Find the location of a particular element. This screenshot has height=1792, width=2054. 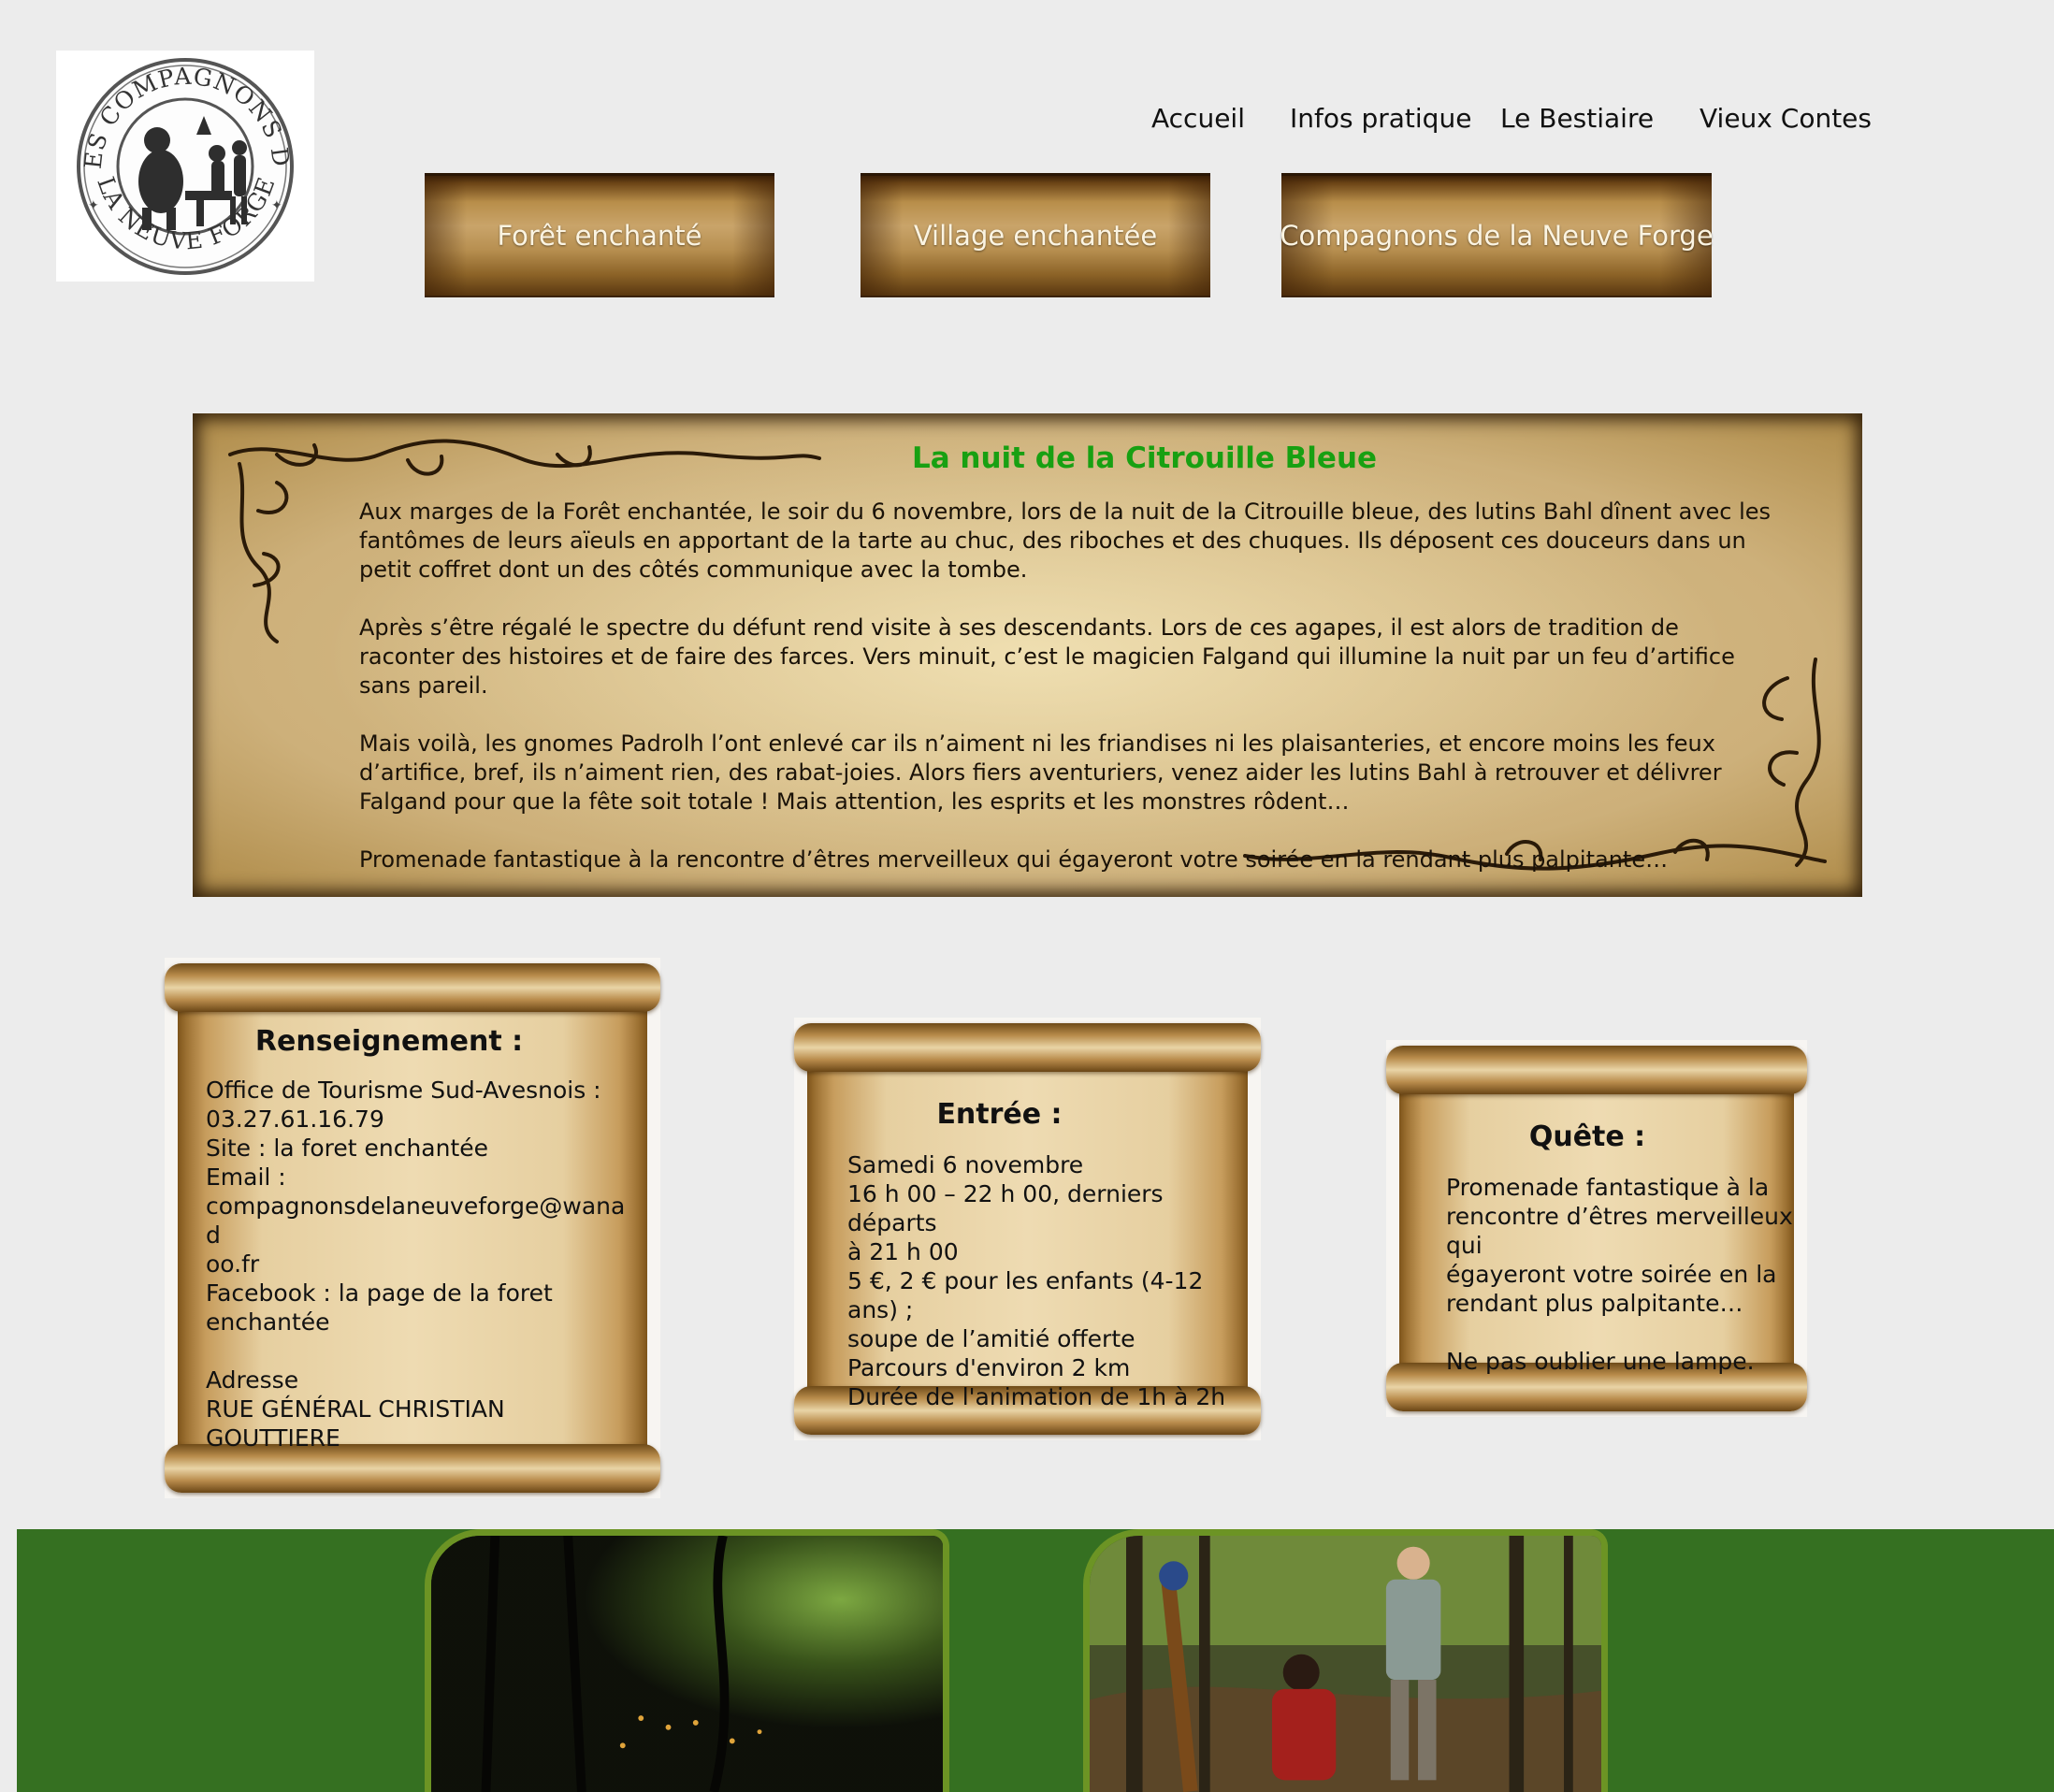

card-title: Quête : is located at coordinates (1587, 1136).